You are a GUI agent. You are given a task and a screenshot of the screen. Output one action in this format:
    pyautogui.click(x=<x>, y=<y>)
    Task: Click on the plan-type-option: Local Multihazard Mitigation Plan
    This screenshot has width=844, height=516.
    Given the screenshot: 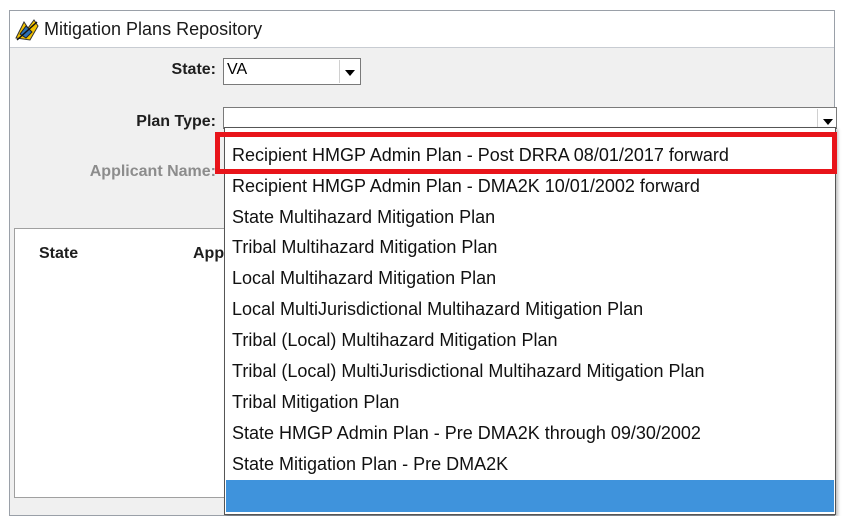 What is the action you would take?
    pyautogui.click(x=530, y=278)
    